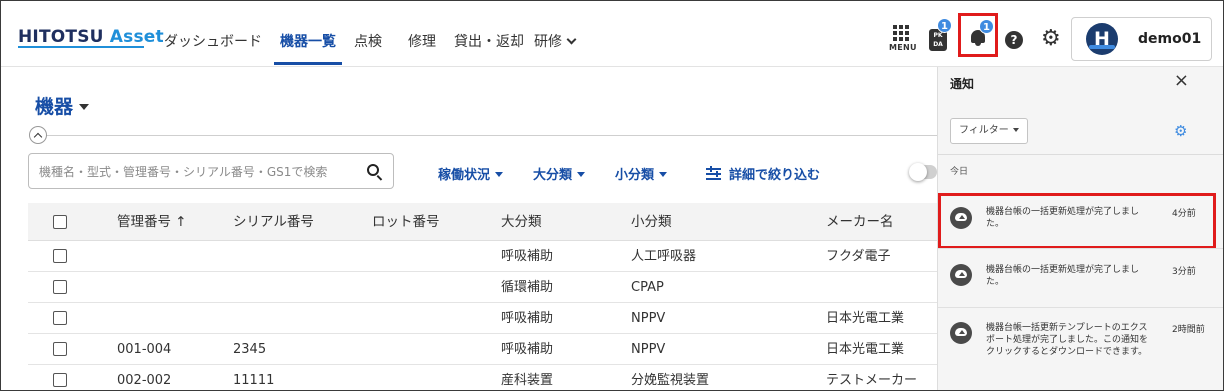 The height and width of the screenshot is (391, 1224). I want to click on filter-minor-category: 小分類, so click(641, 173).